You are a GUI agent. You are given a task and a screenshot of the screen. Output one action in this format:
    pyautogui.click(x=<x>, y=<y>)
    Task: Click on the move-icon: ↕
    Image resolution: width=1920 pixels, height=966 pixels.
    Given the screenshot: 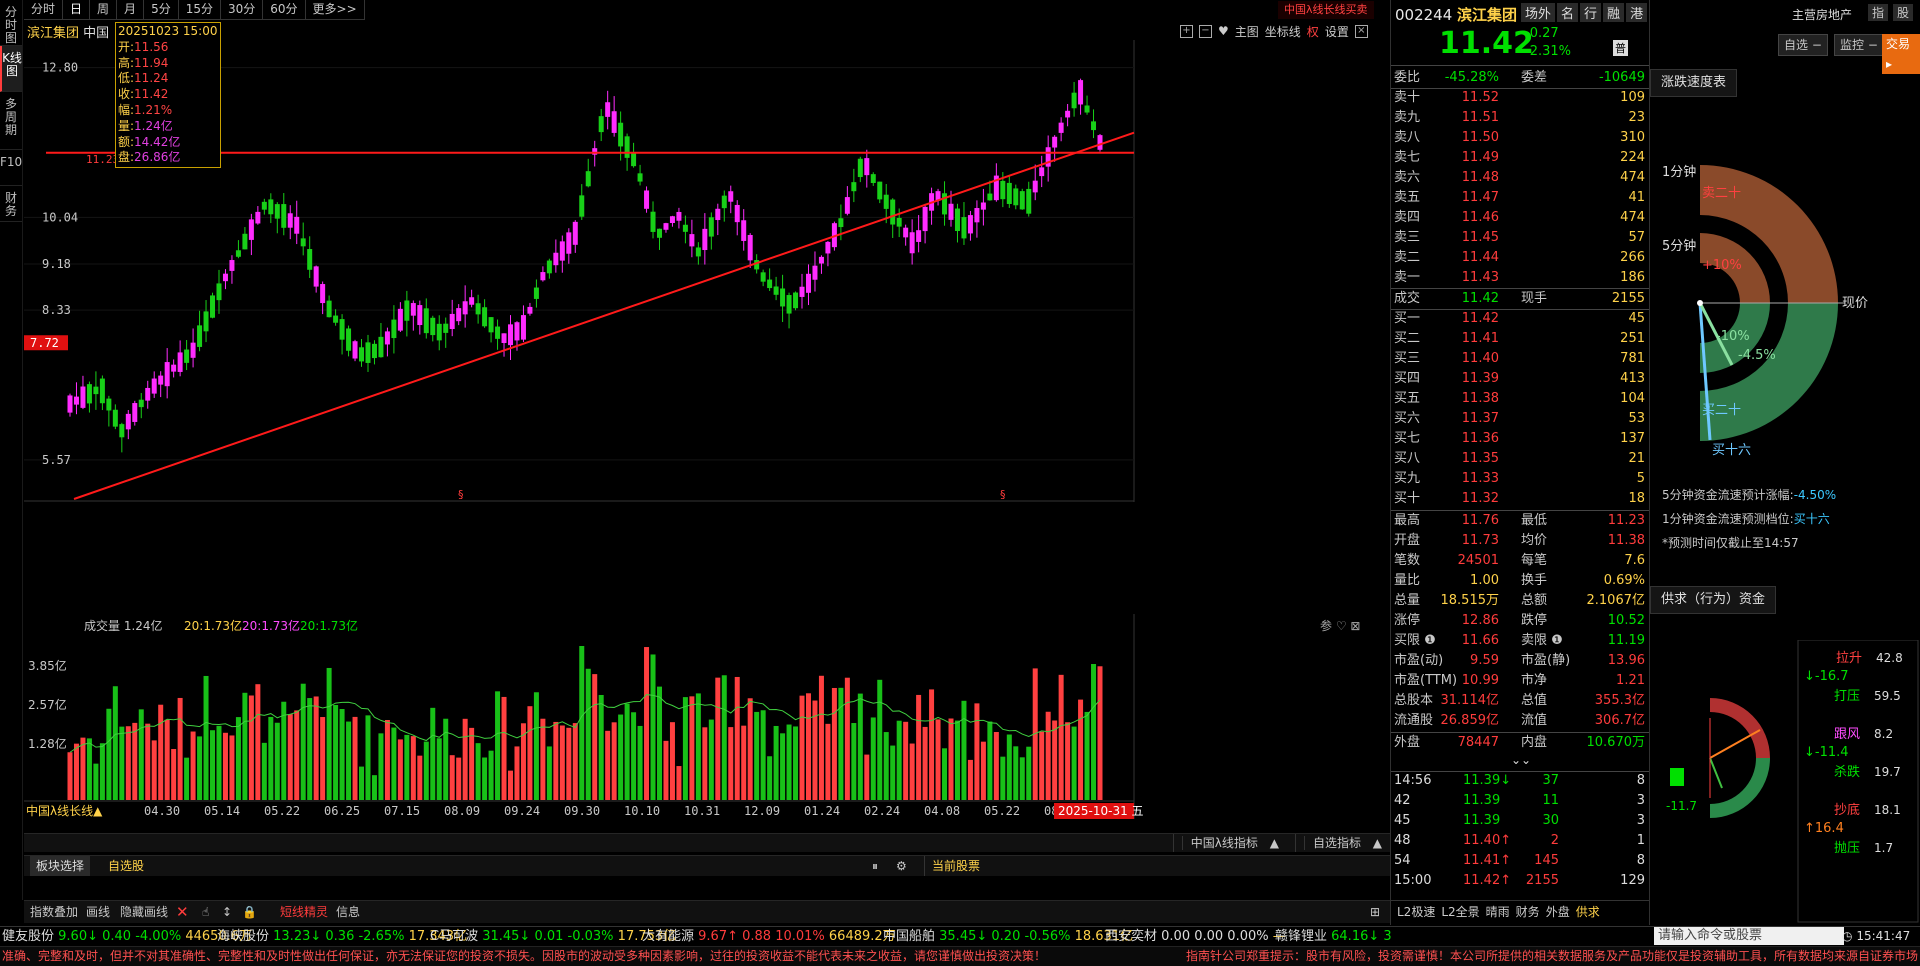 What is the action you would take?
    pyautogui.click(x=227, y=912)
    